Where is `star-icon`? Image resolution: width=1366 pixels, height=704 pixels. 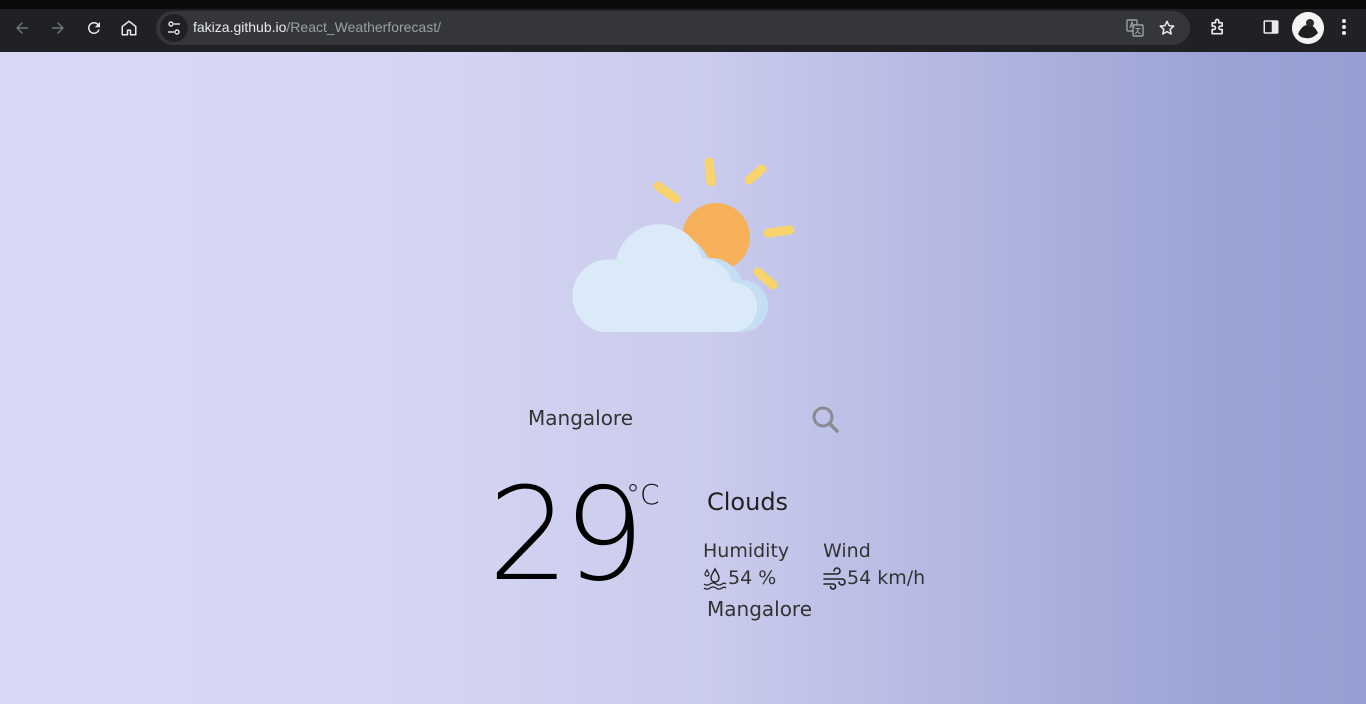
star-icon is located at coordinates (1167, 27).